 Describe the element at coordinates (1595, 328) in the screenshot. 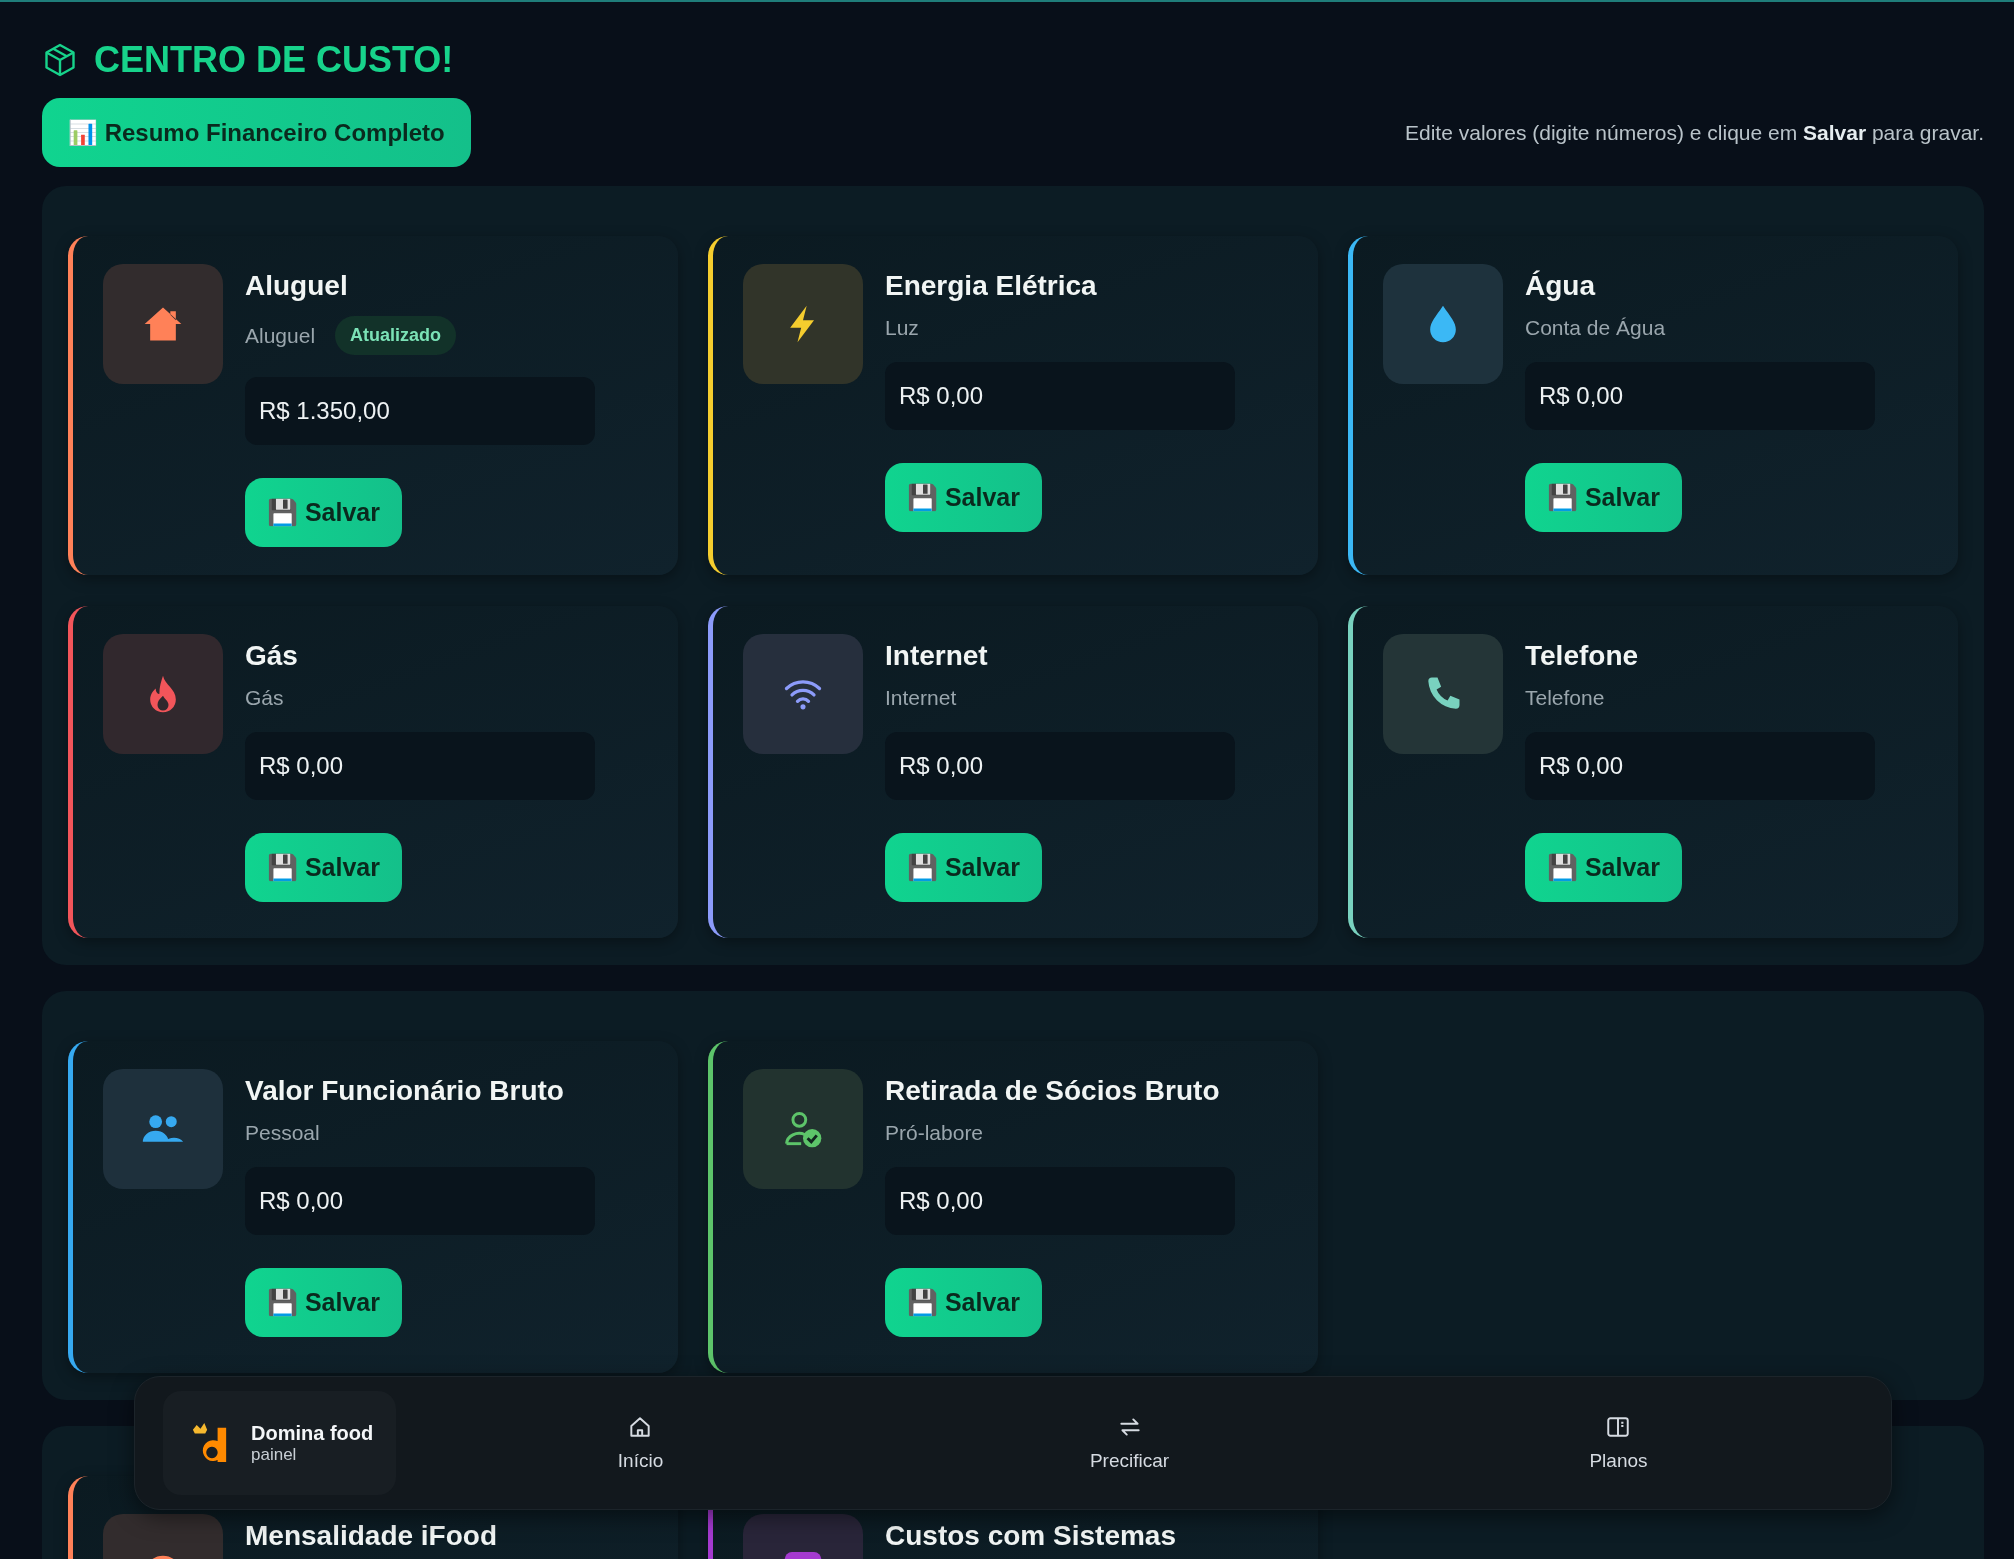

I see `card-subtitle: Conta de Água` at that location.